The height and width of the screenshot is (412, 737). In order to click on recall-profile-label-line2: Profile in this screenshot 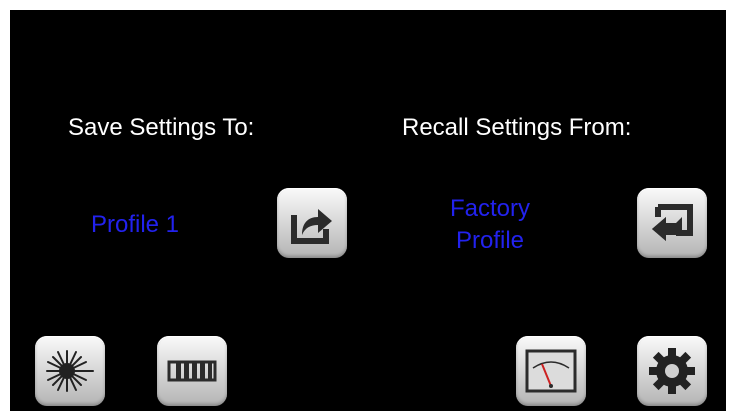, I will do `click(490, 240)`.